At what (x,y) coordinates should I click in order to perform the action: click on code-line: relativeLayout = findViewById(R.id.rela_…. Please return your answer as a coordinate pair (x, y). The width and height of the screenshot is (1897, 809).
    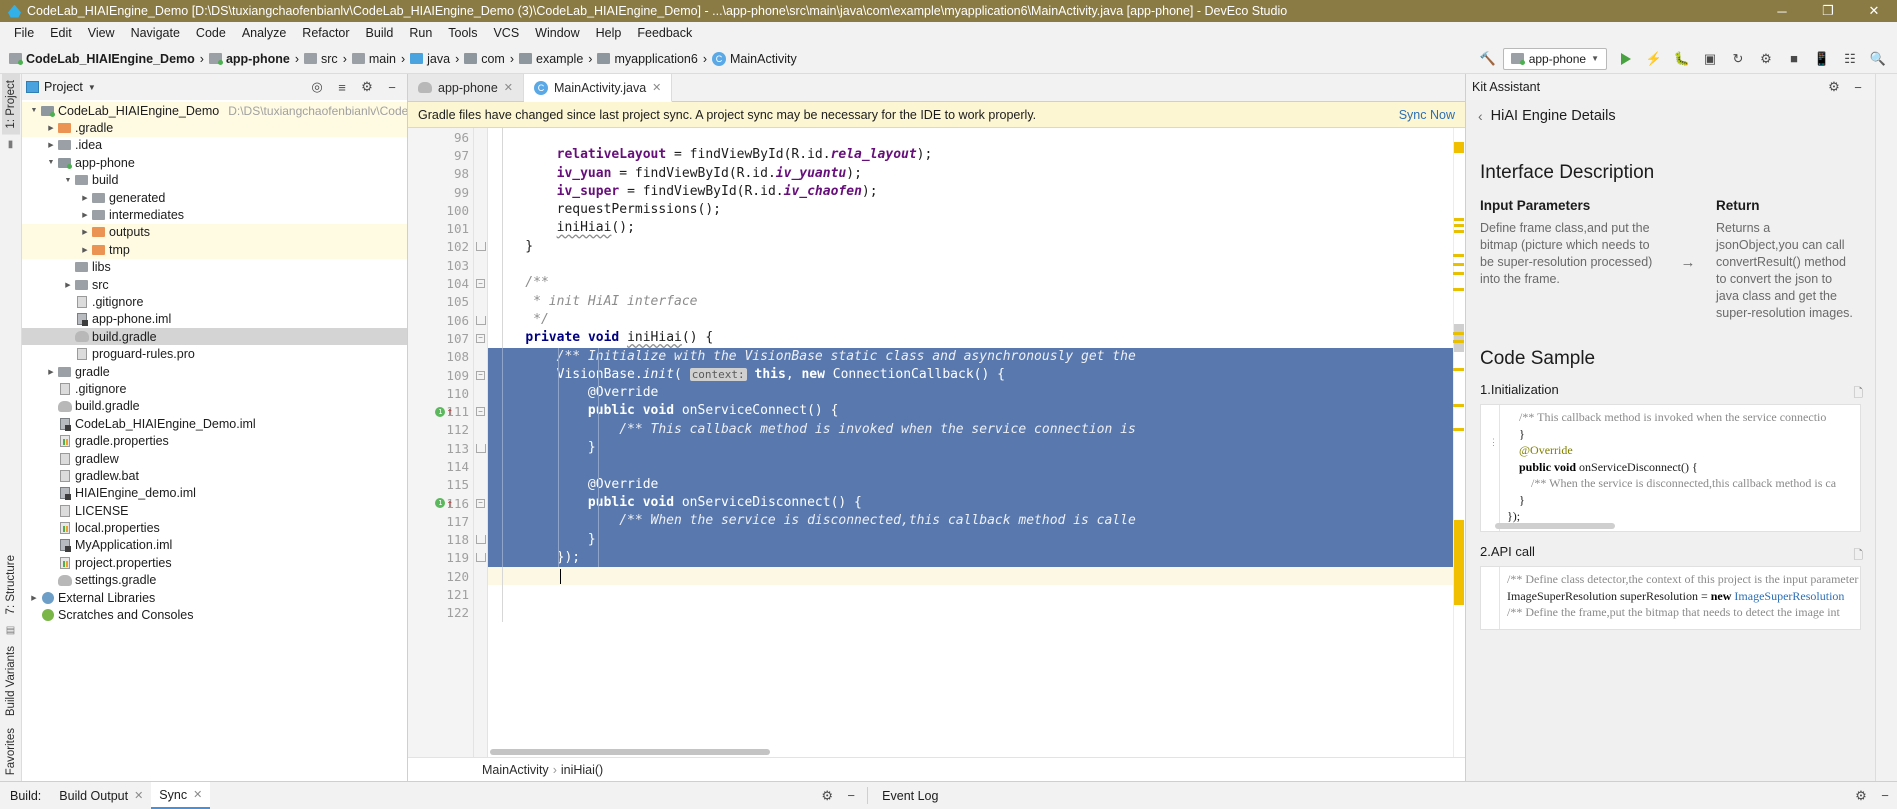
    Looking at the image, I should click on (970, 155).